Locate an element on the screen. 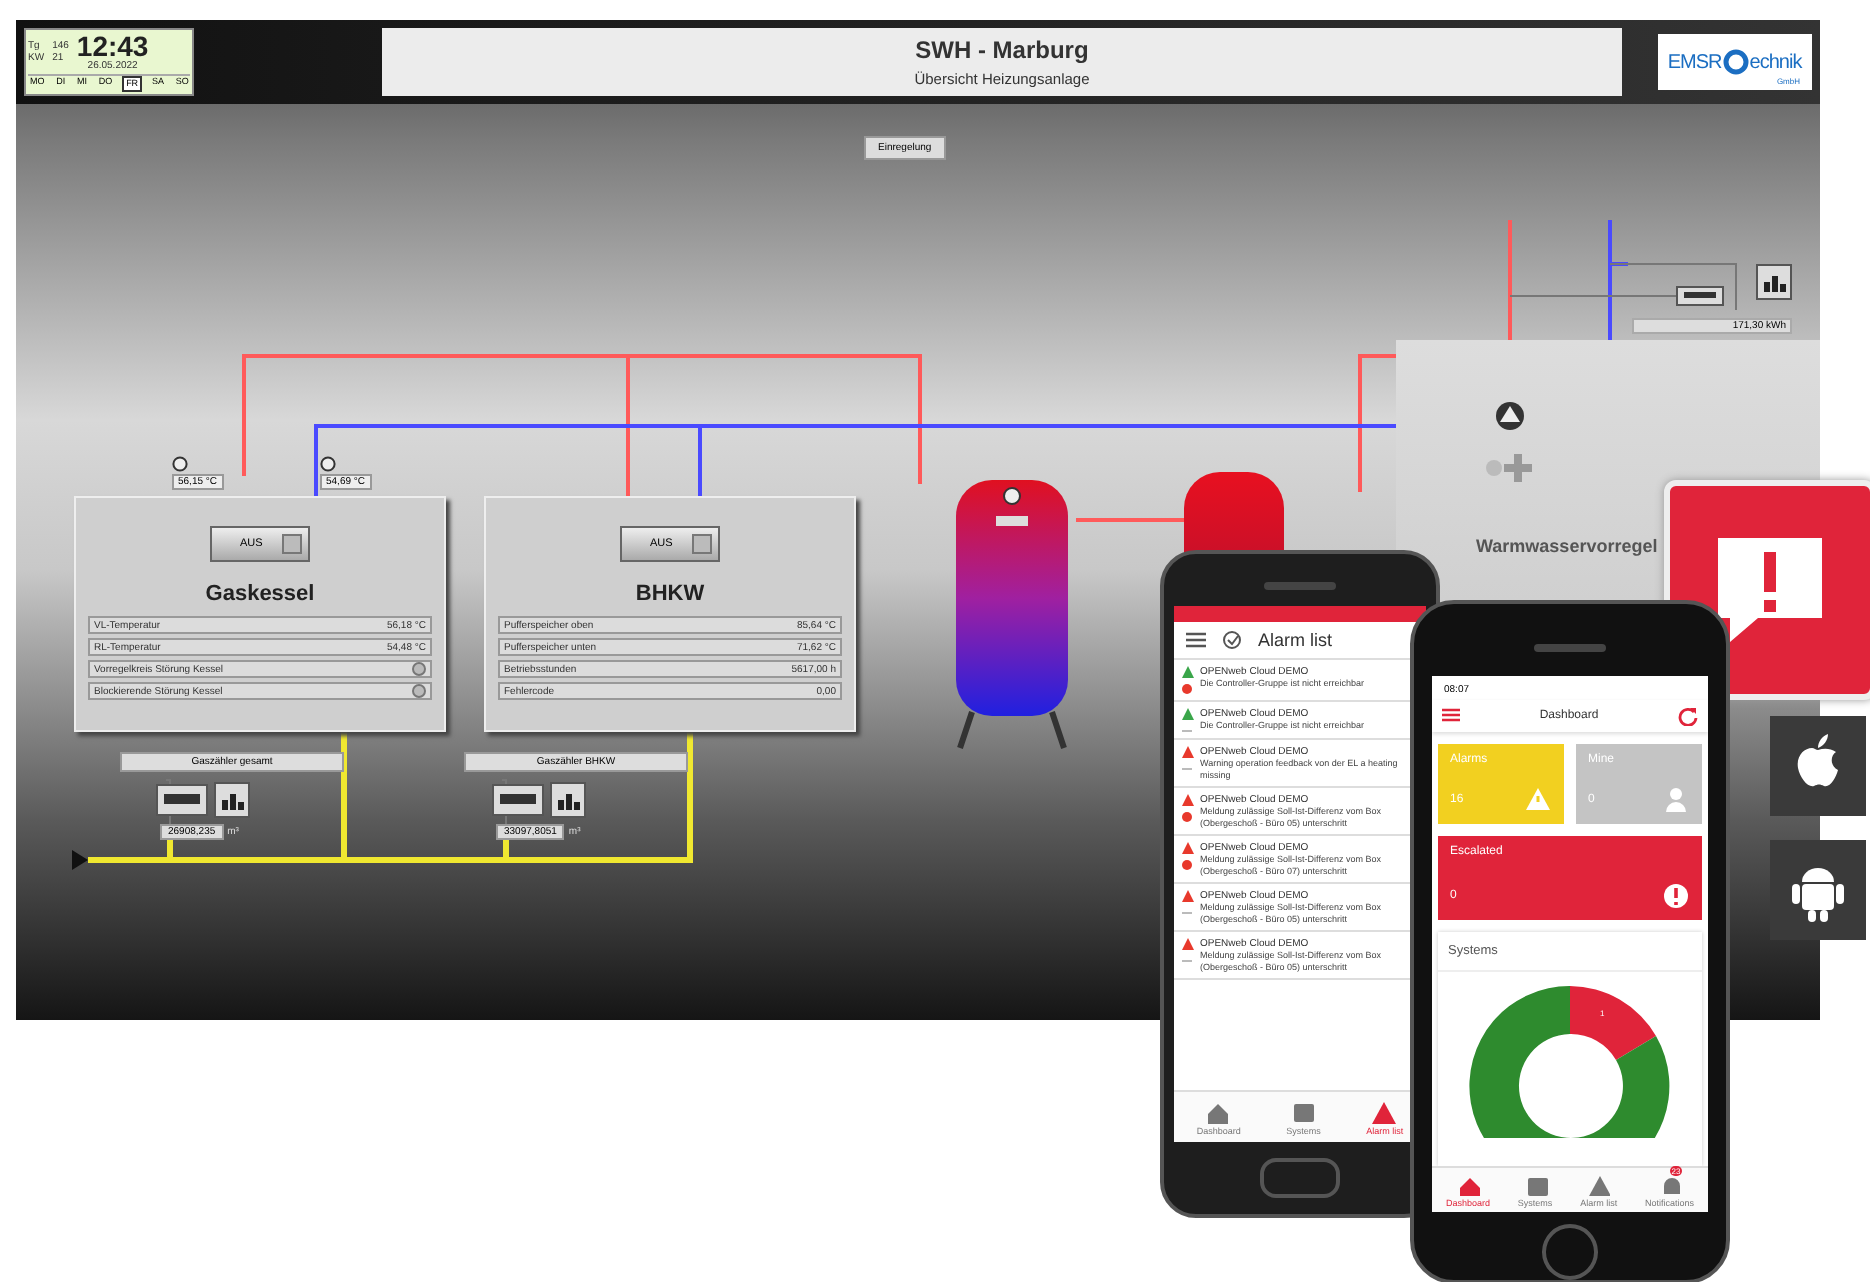 Image resolution: width=1870 pixels, height=1282 pixels. refresh-icon is located at coordinates (1687, 715).